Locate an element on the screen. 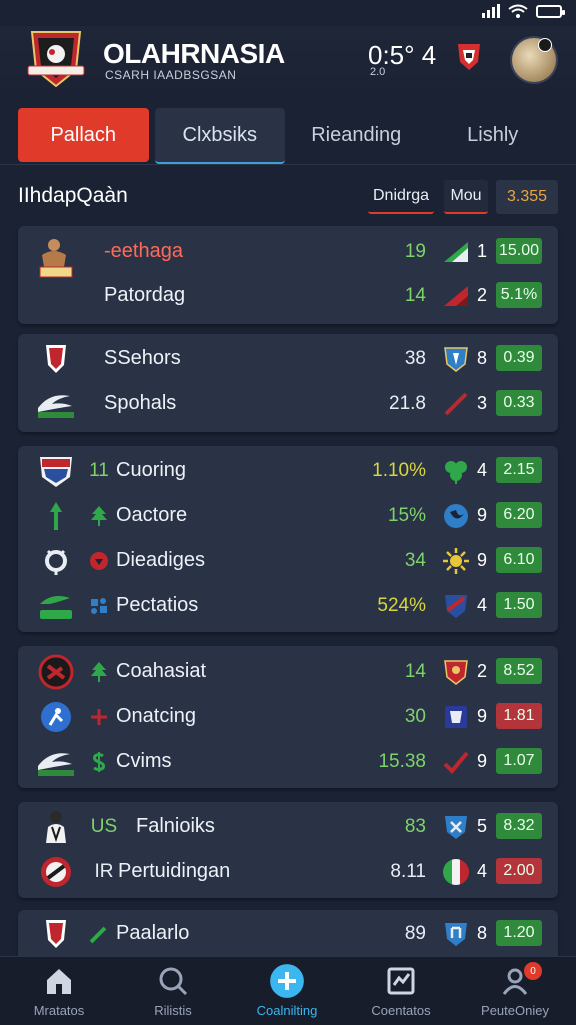 The image size is (576, 1025). list-item: US Falnioiks 83 5 8.32 is located at coordinates (288, 827).